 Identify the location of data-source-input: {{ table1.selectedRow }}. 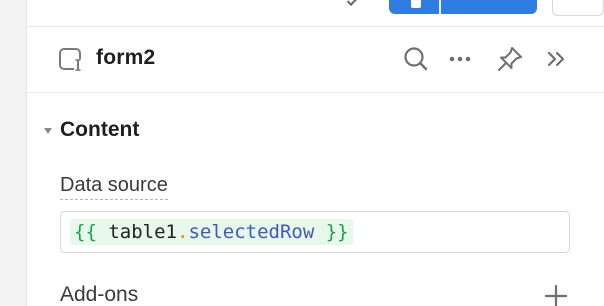
(315, 232).